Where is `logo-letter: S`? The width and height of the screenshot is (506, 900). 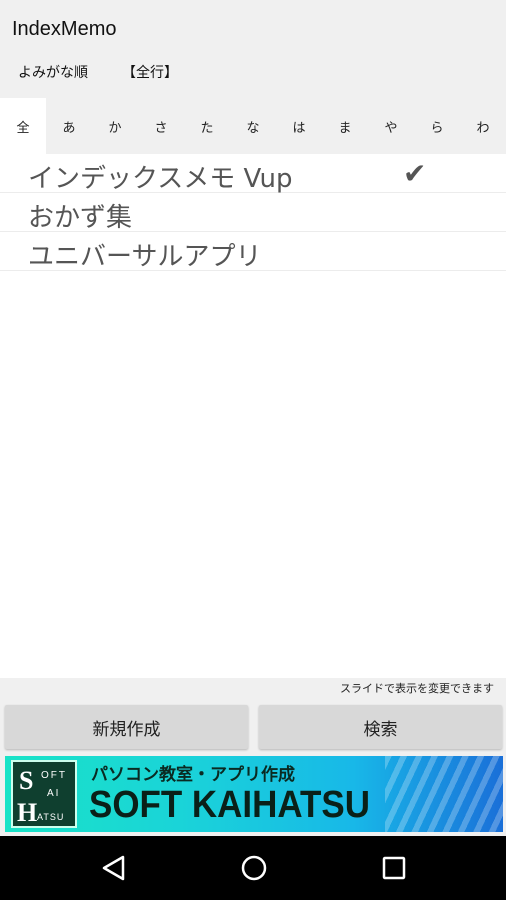 logo-letter: S is located at coordinates (26, 780).